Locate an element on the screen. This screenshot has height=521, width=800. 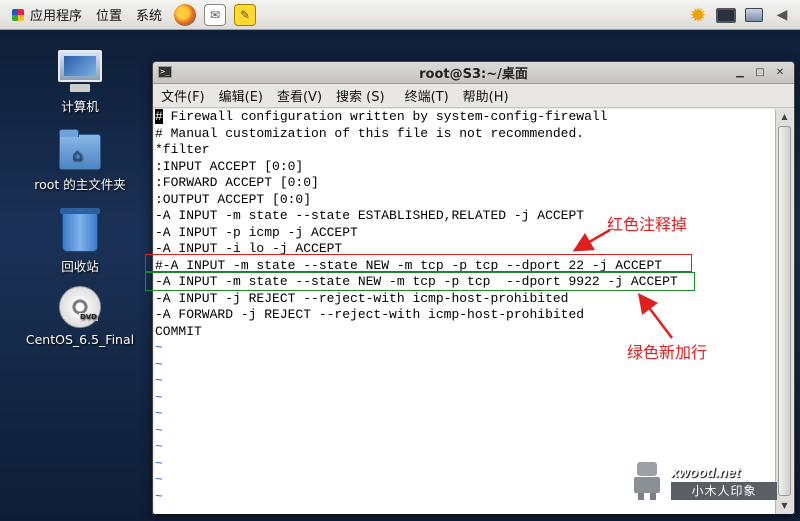
menu-search: 搜索 (S) is located at coordinates (360, 95).